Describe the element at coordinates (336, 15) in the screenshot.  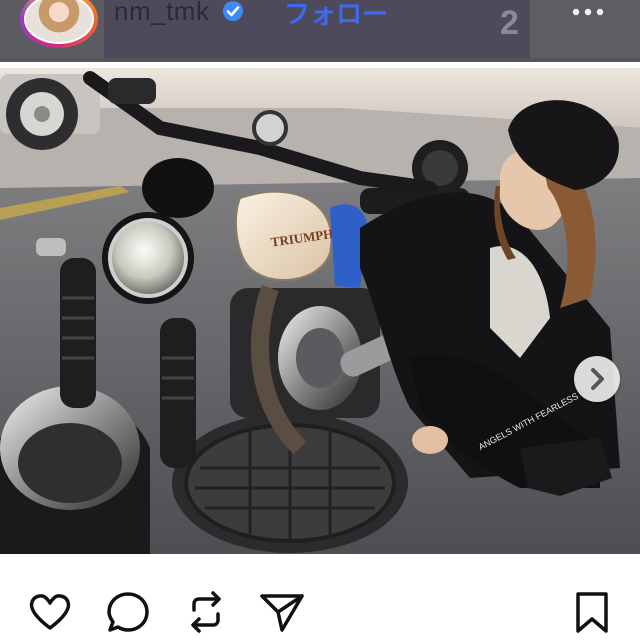
I see `follow-button: フォロー` at that location.